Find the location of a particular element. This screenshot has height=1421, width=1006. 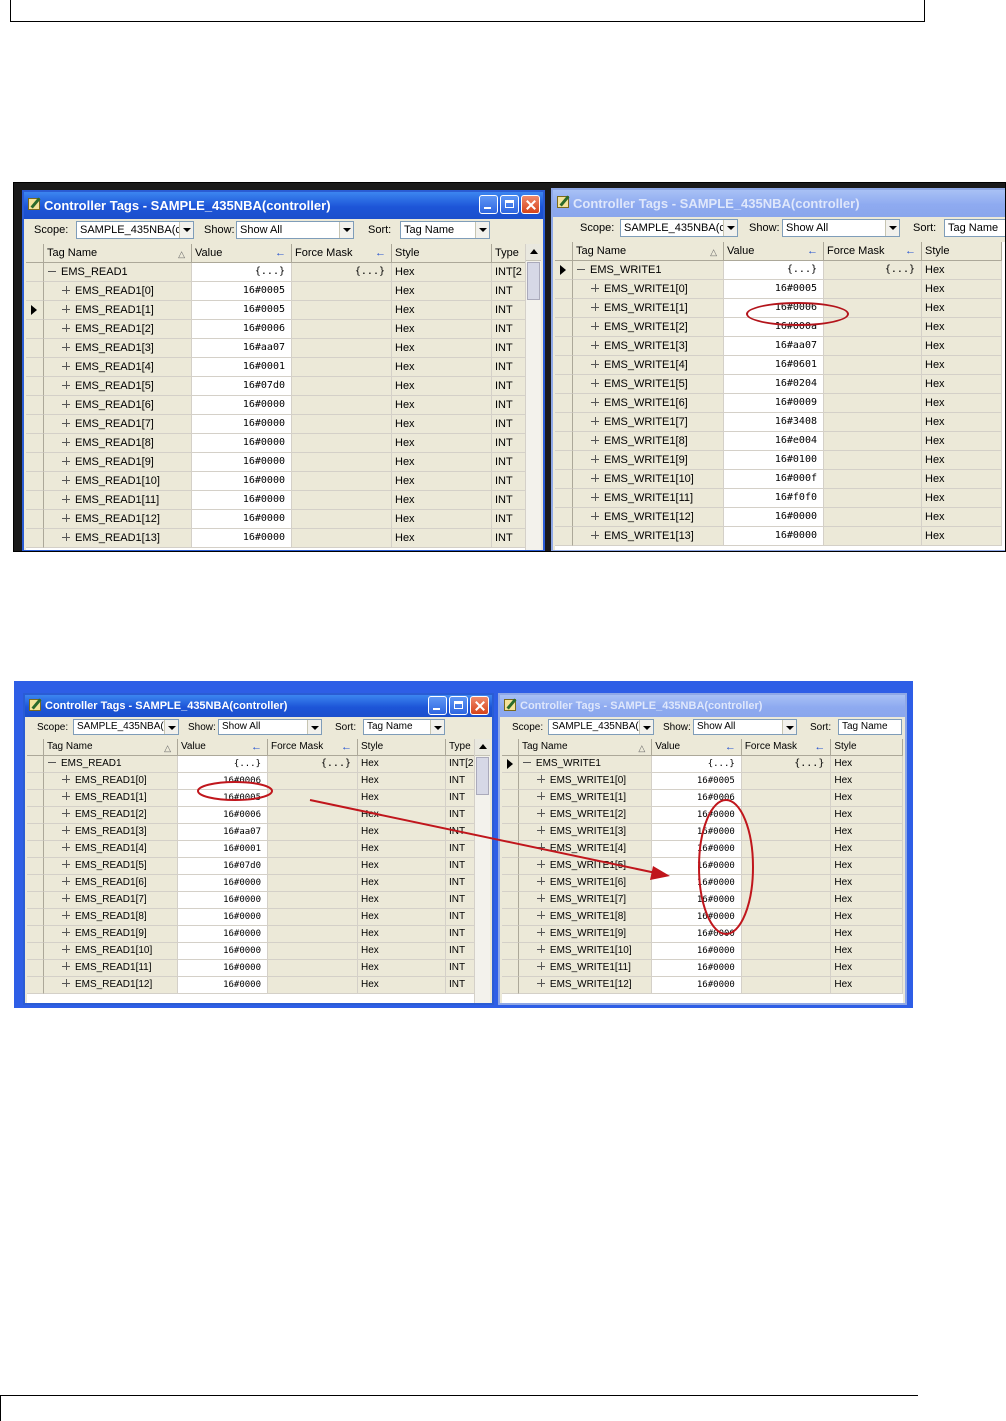

tag-name-cell: EMS_READ1[9] is located at coordinates (111, 934).